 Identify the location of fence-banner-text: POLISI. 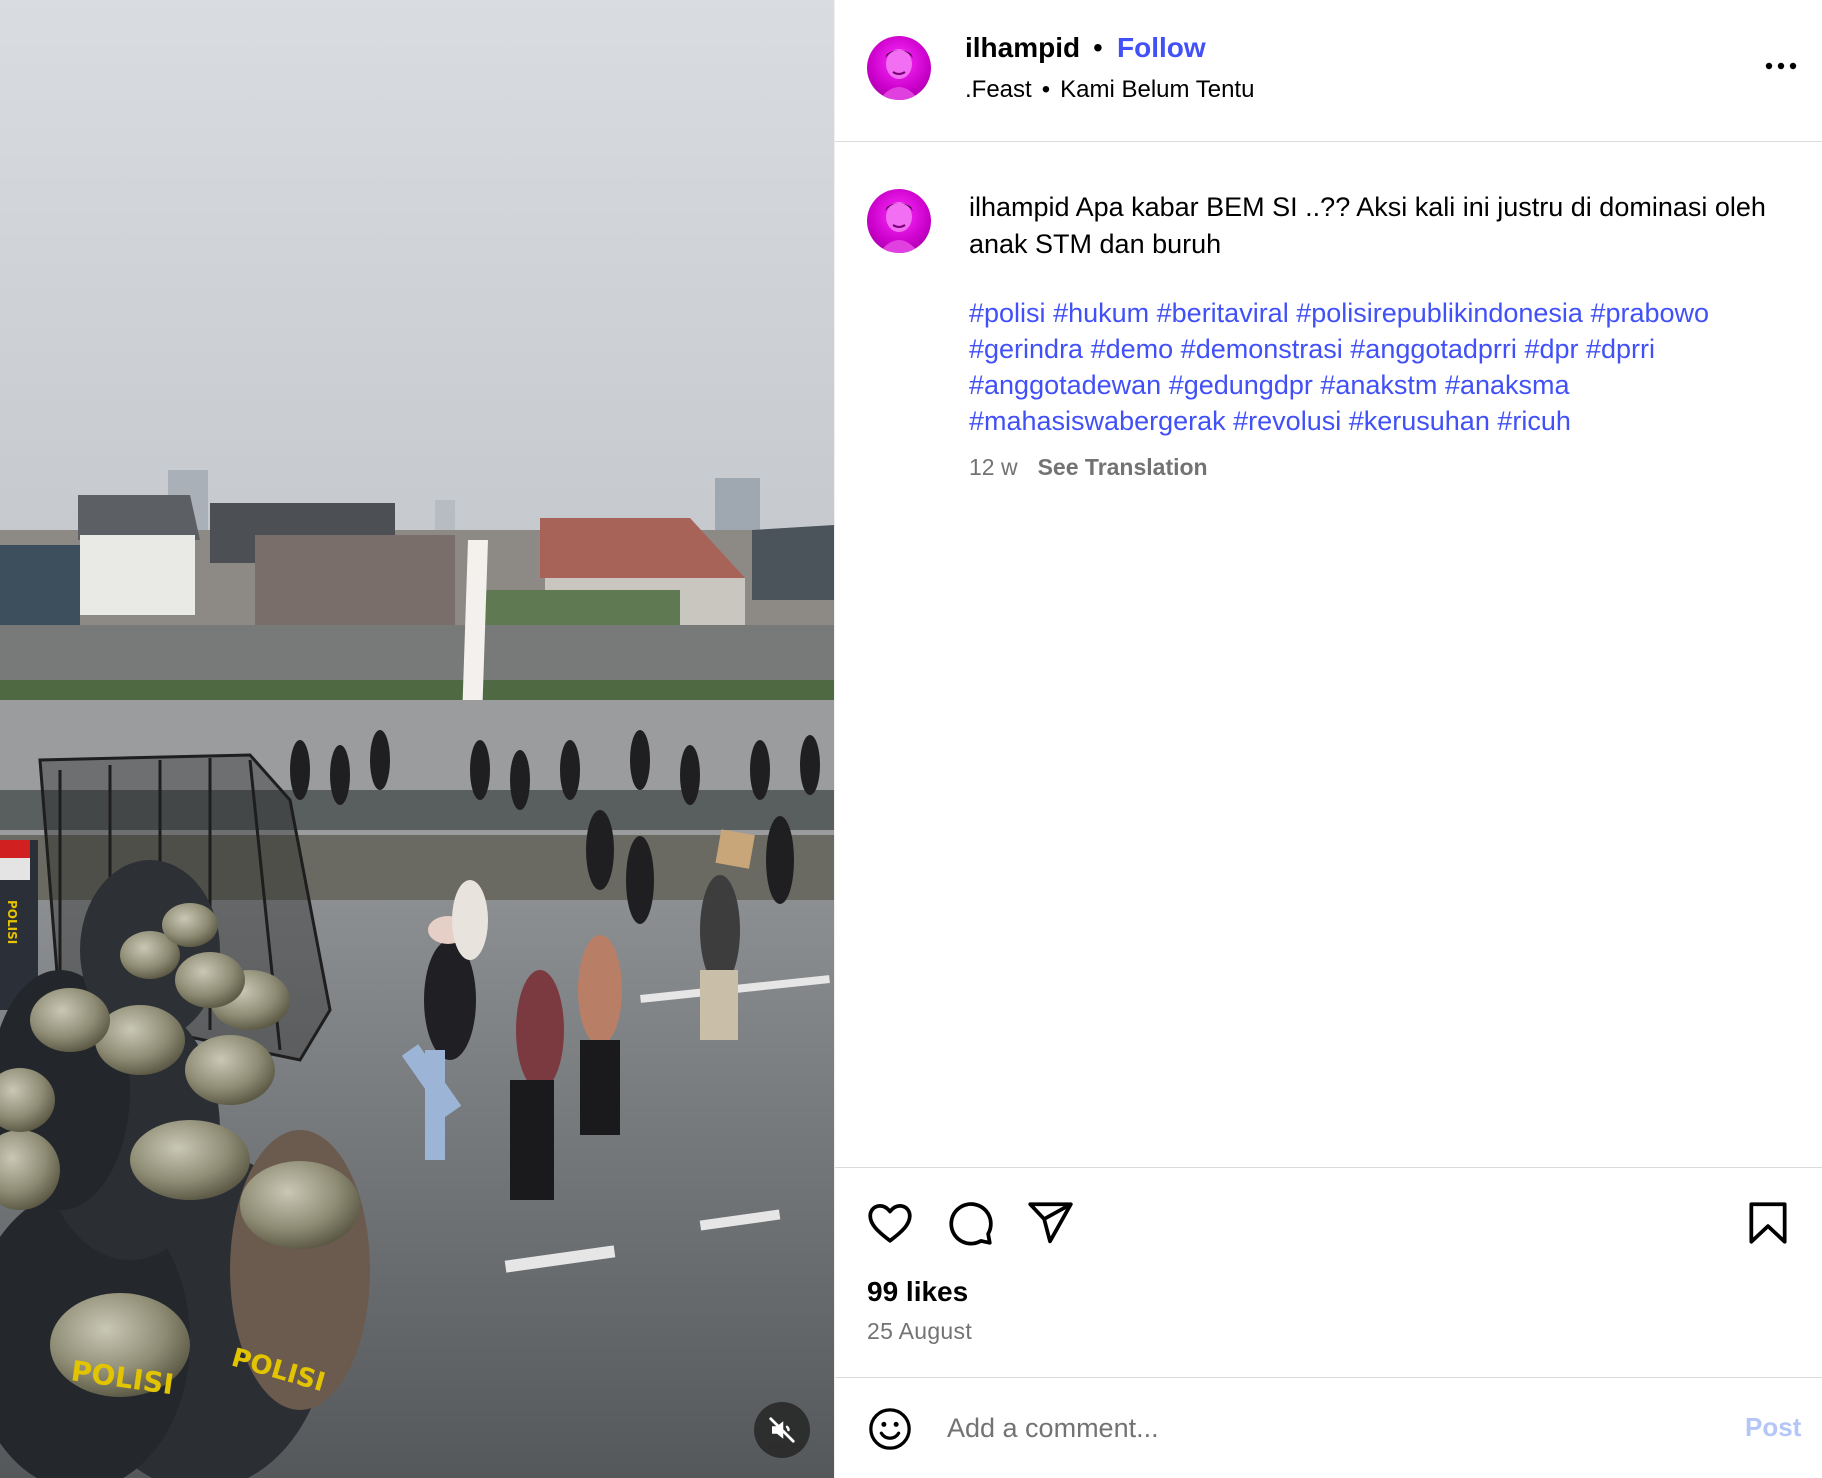
(12, 922).